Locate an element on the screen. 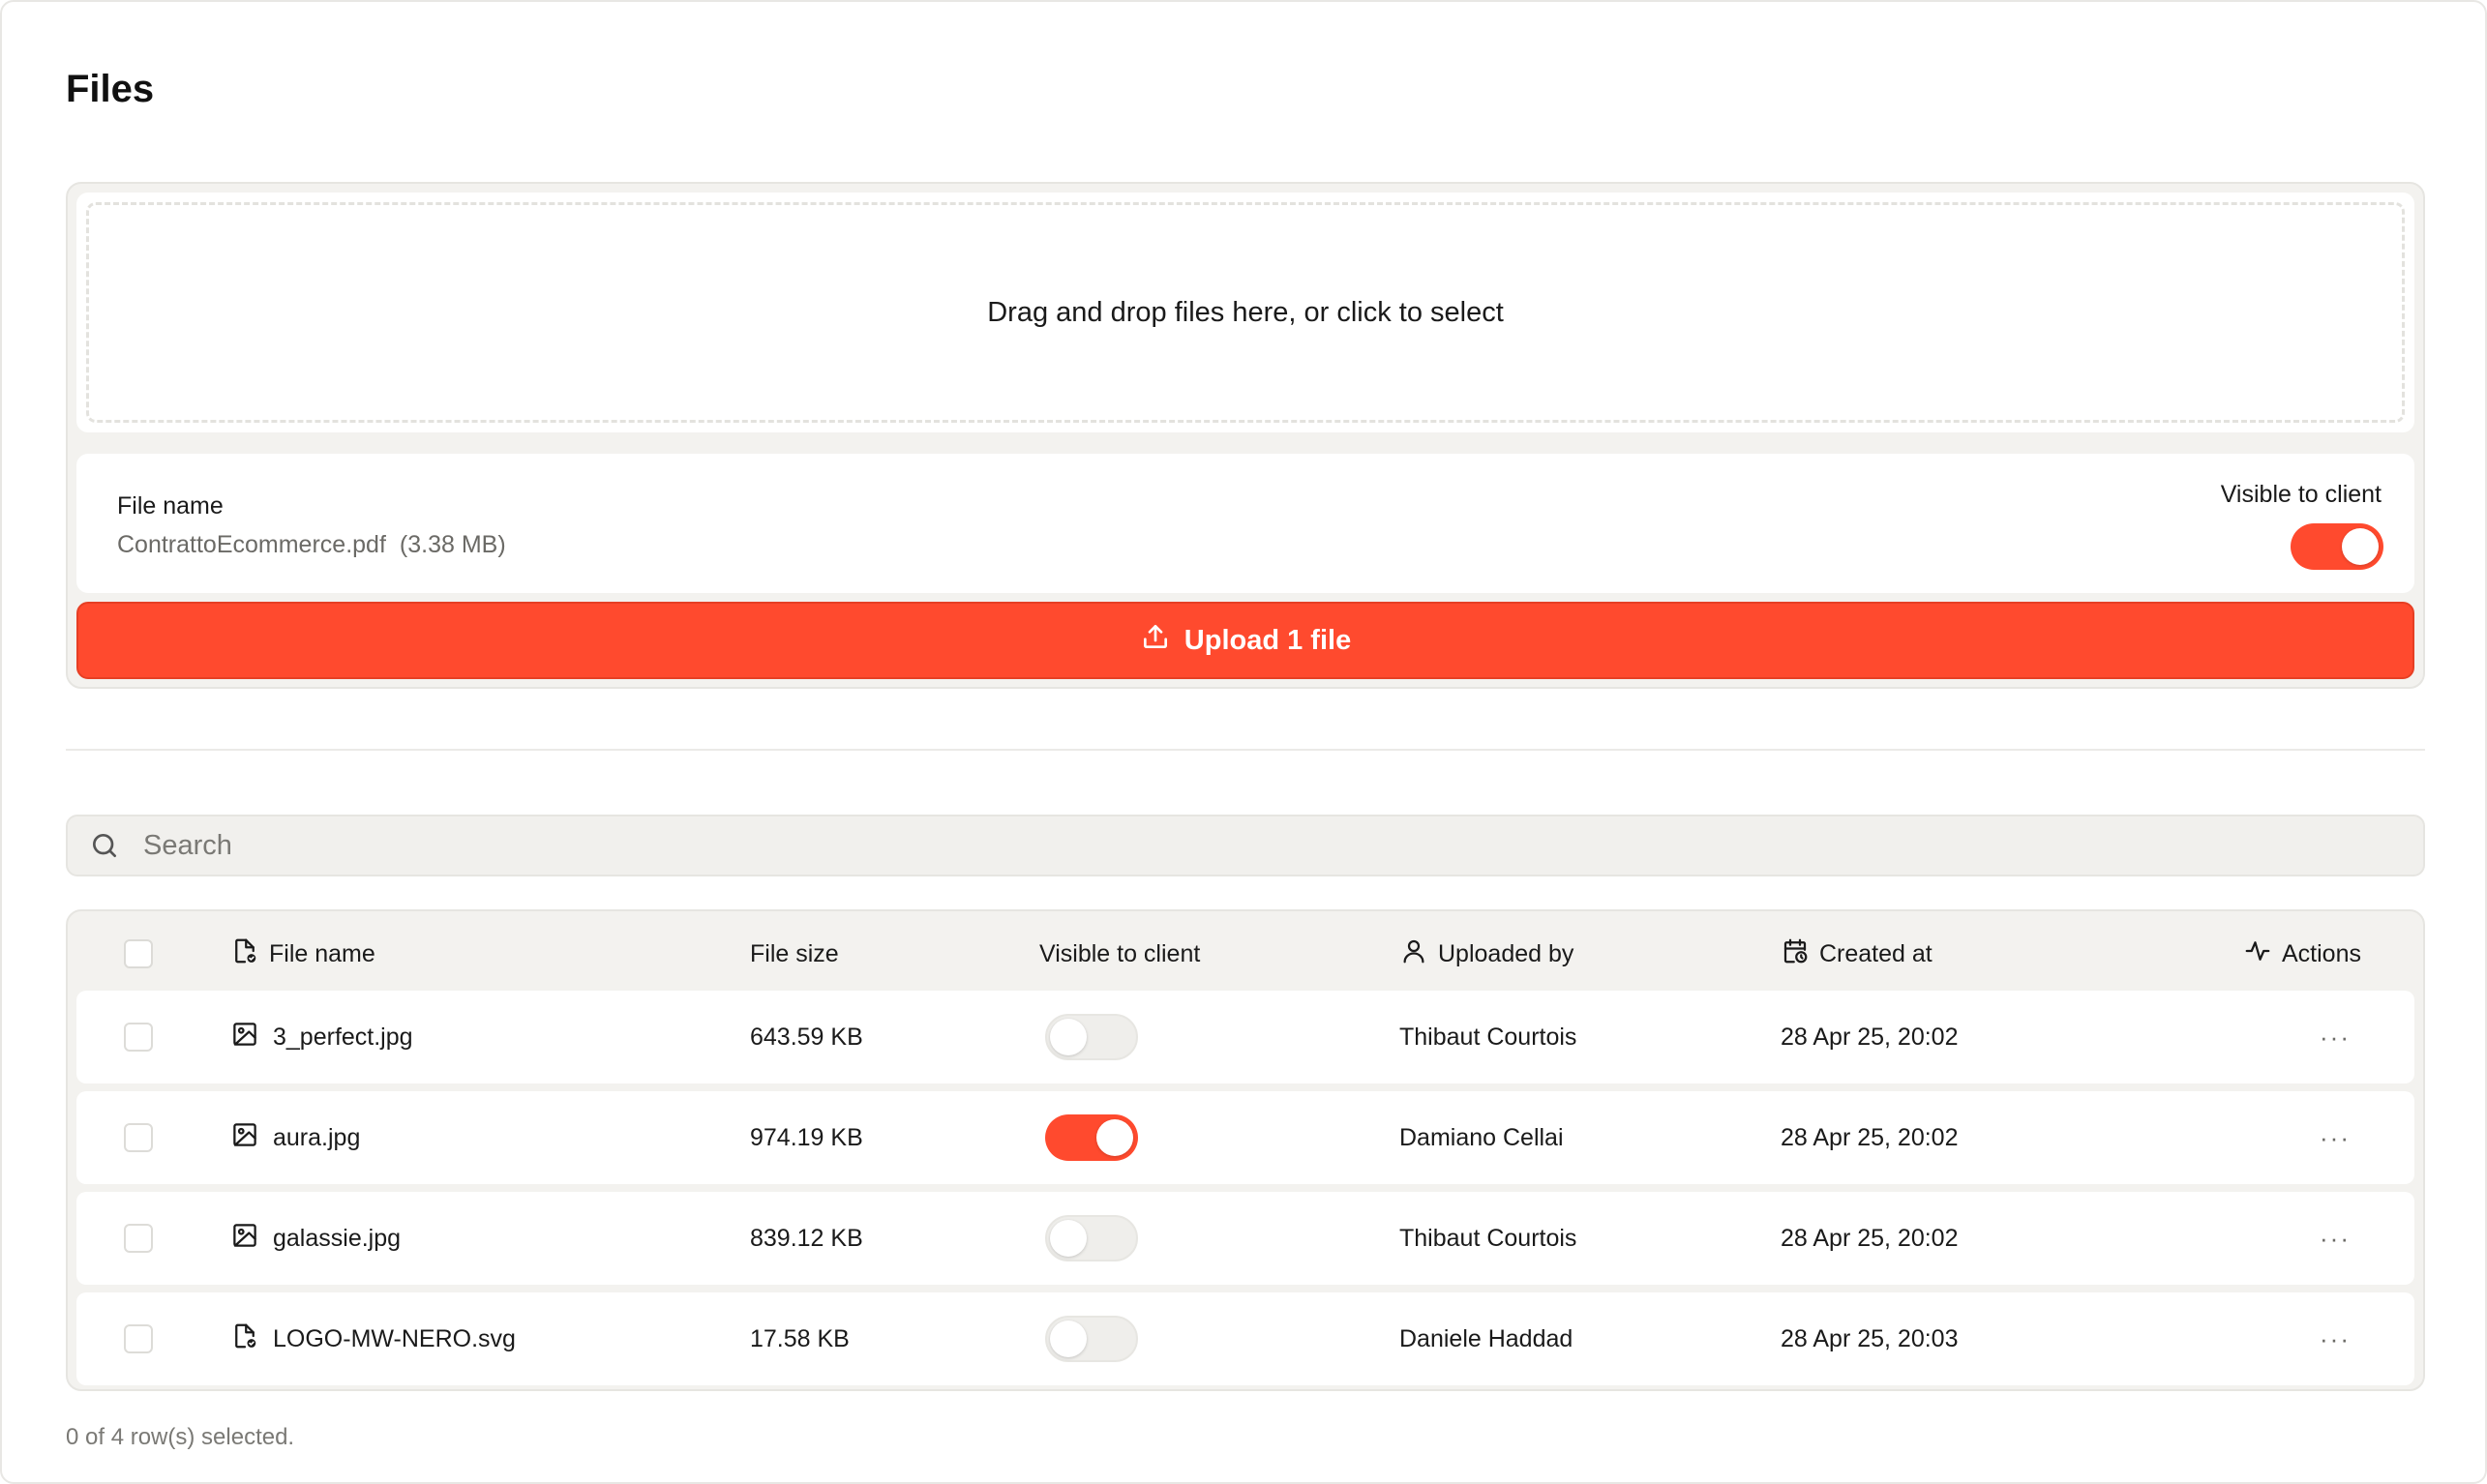 The width and height of the screenshot is (2487, 1484). upload-button-label: Upload 1 file is located at coordinates (1268, 640).